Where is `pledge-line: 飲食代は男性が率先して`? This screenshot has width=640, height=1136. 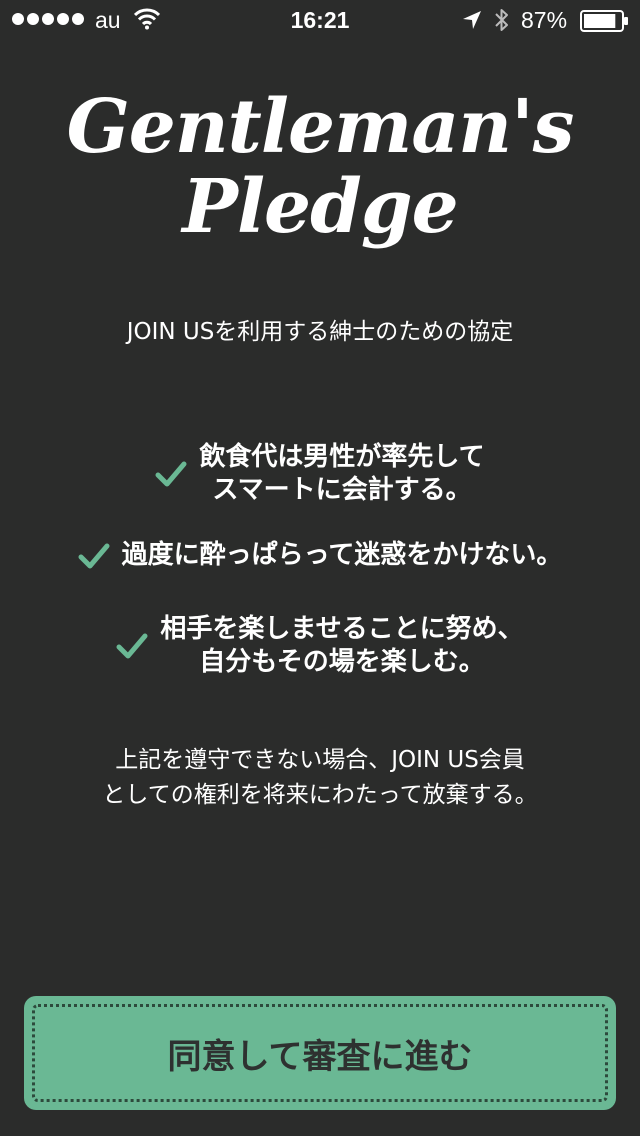 pledge-line: 飲食代は男性が率先して is located at coordinates (342, 457).